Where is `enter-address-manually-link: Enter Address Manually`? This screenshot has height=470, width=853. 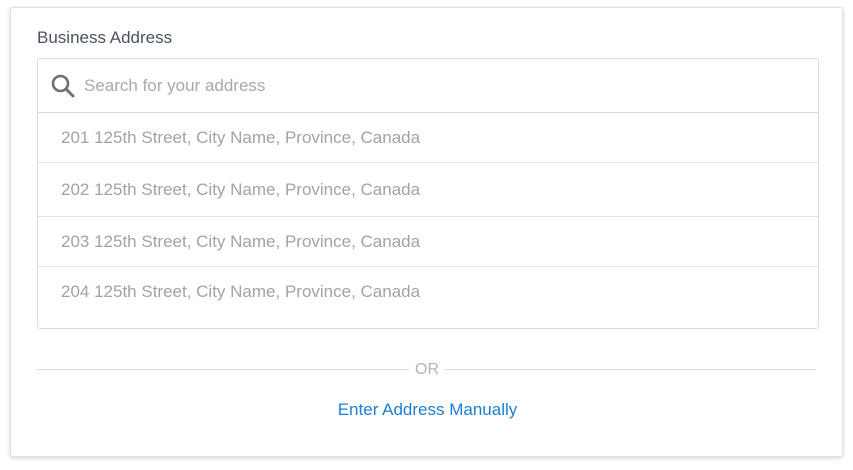
enter-address-manually-link: Enter Address Manually is located at coordinates (427, 410).